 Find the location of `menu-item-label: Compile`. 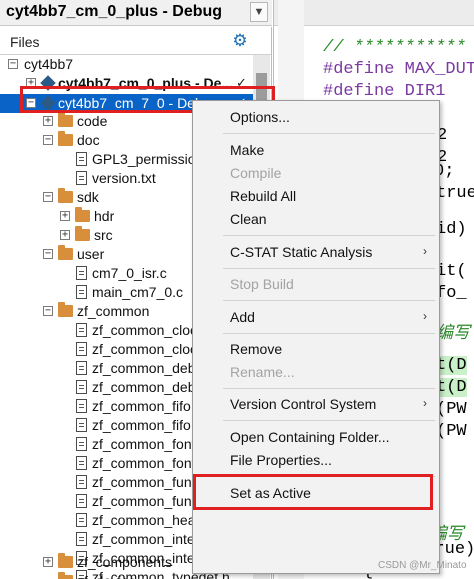

menu-item-label: Compile is located at coordinates (256, 173).